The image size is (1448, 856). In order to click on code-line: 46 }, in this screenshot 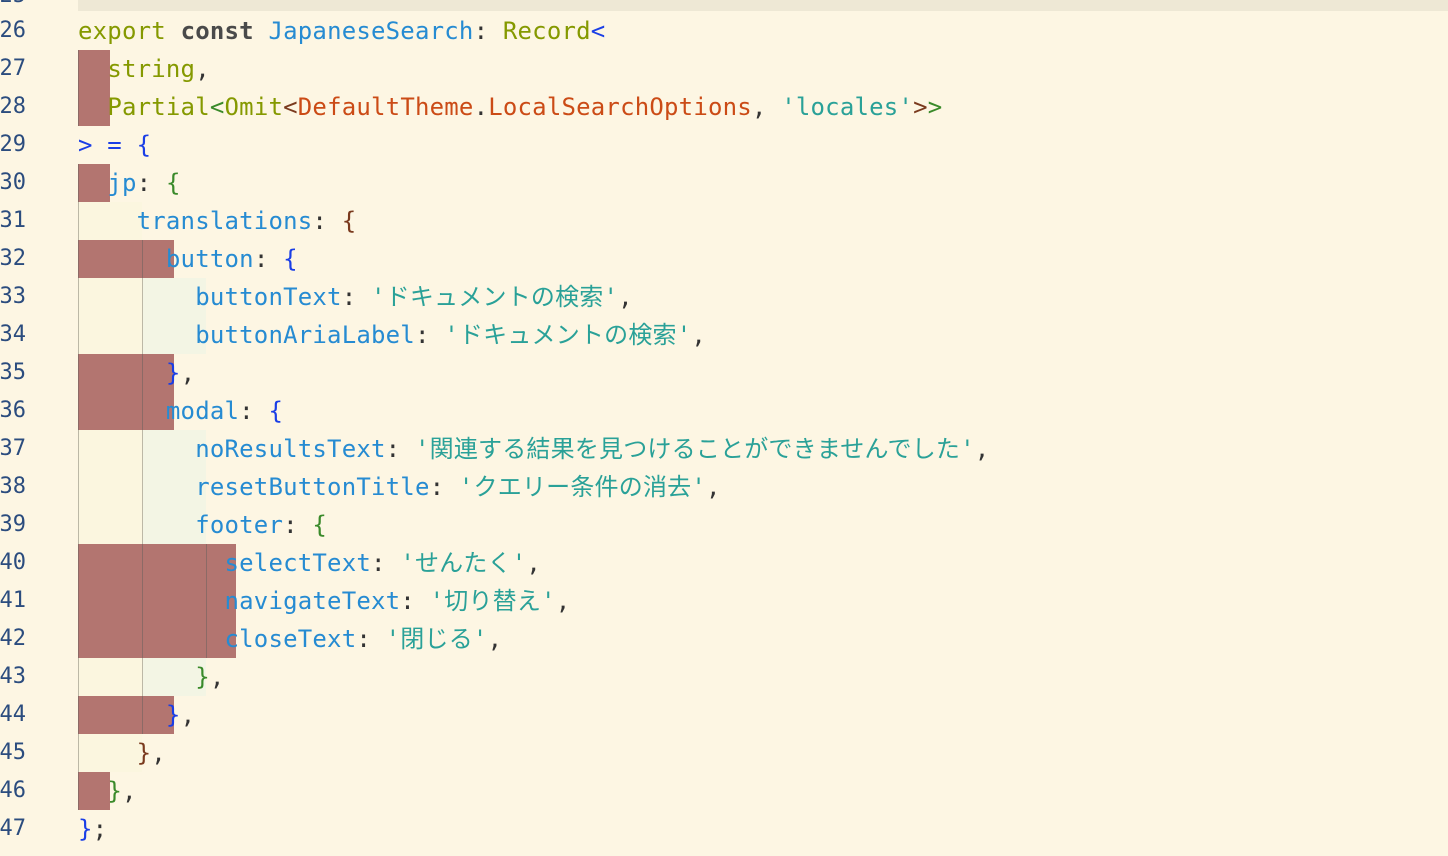, I will do `click(724, 791)`.